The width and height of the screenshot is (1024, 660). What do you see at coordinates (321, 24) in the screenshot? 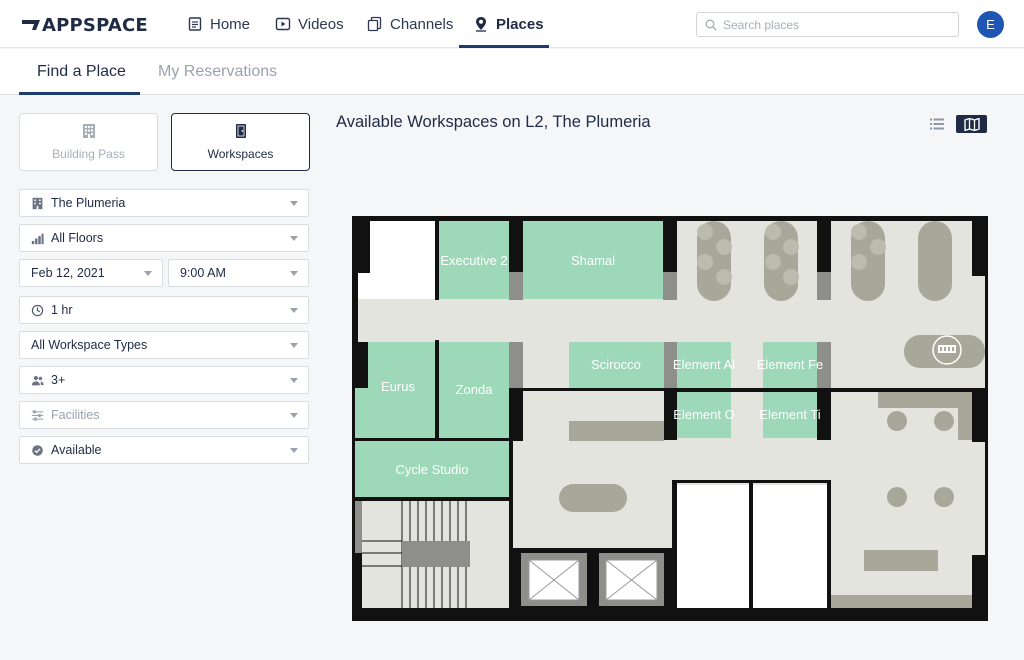
I see `nav-videos-label: Videos` at bounding box center [321, 24].